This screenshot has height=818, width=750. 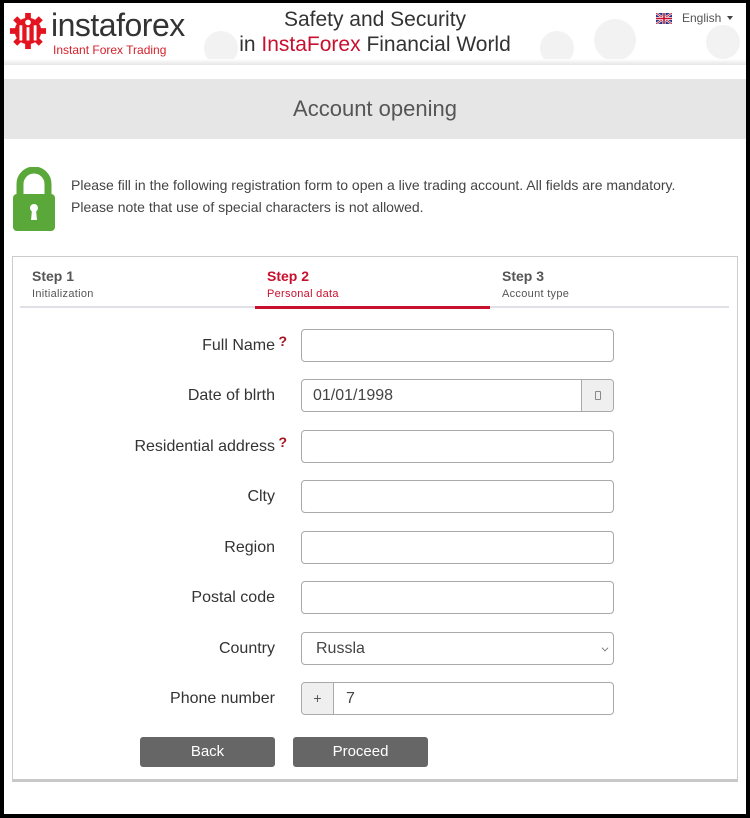 I want to click on chevron-down-icon, so click(x=605, y=648).